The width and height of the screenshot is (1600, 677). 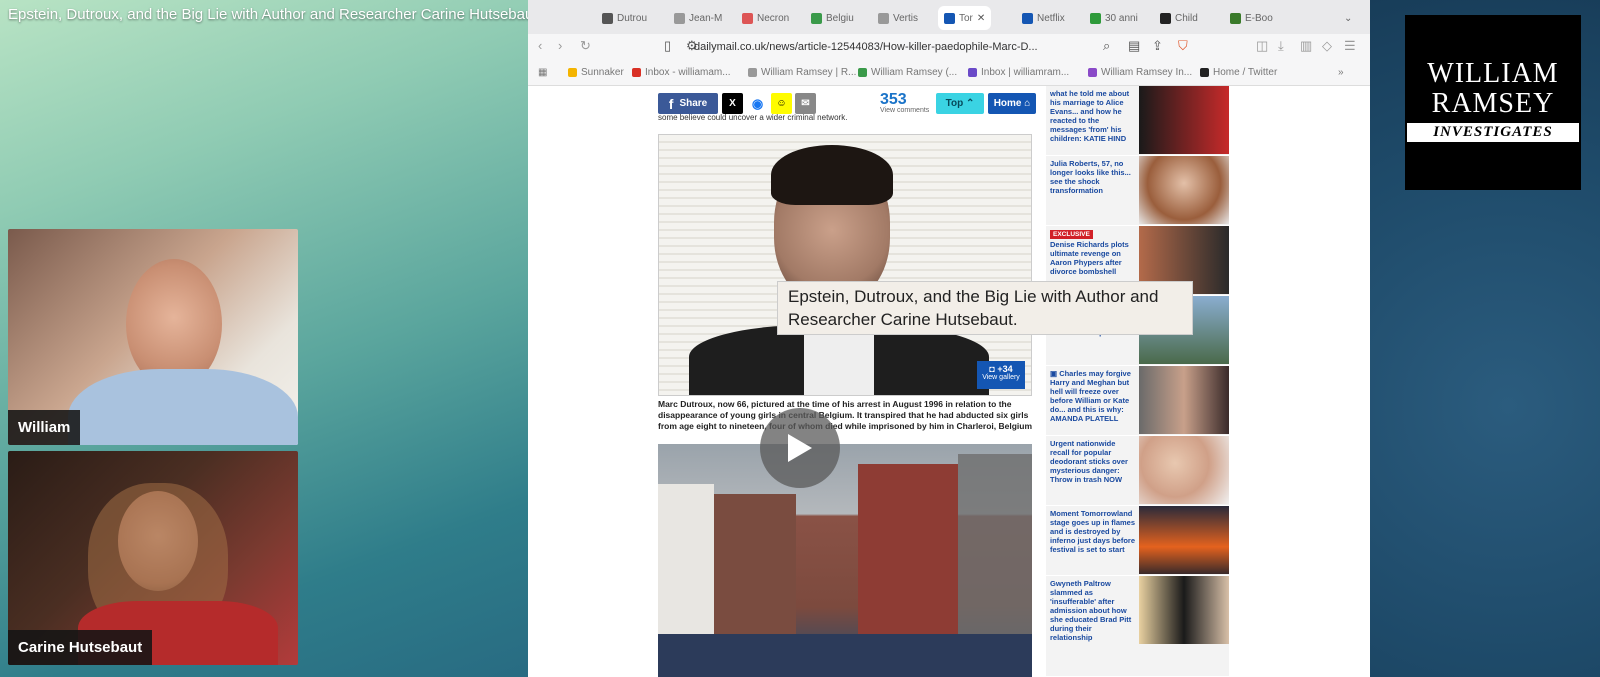 What do you see at coordinates (908, 549) in the screenshot?
I see `house-brick-center` at bounding box center [908, 549].